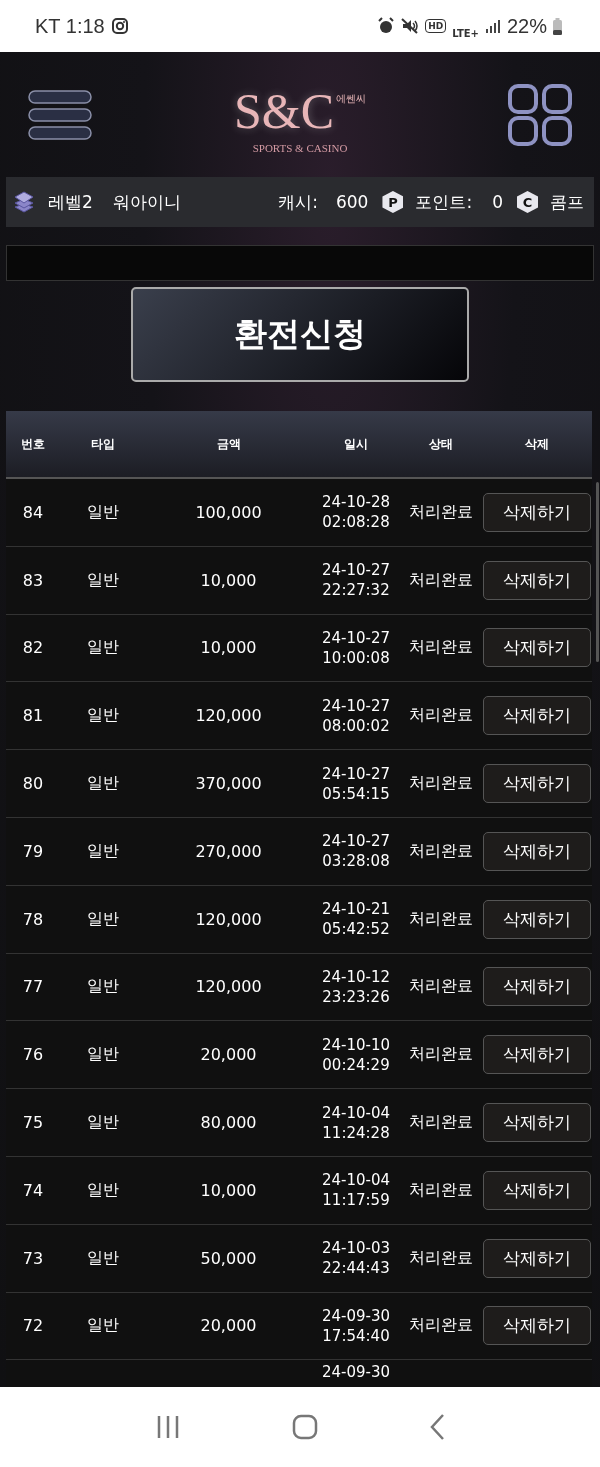 This screenshot has width=600, height=1467. What do you see at coordinates (33, 1123) in the screenshot?
I see `table-cell-text: 75` at bounding box center [33, 1123].